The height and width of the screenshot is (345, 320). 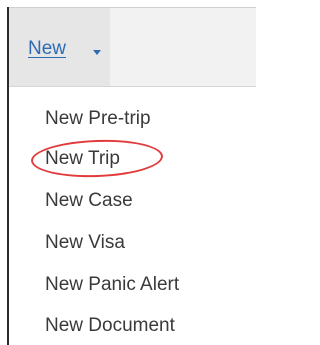 I want to click on frame-left-border, so click(x=8, y=176).